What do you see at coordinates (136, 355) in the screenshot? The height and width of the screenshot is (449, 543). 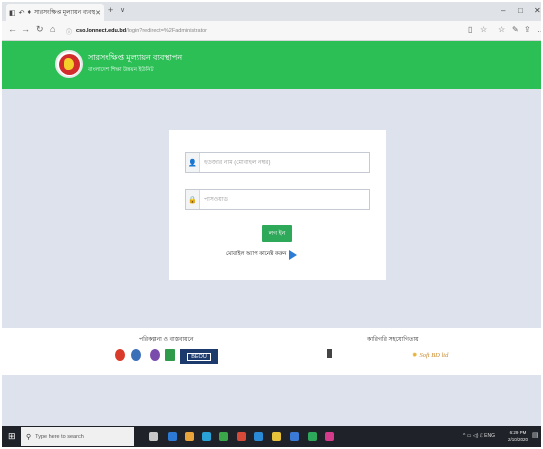 I see `partner-logo-blue-icon` at bounding box center [136, 355].